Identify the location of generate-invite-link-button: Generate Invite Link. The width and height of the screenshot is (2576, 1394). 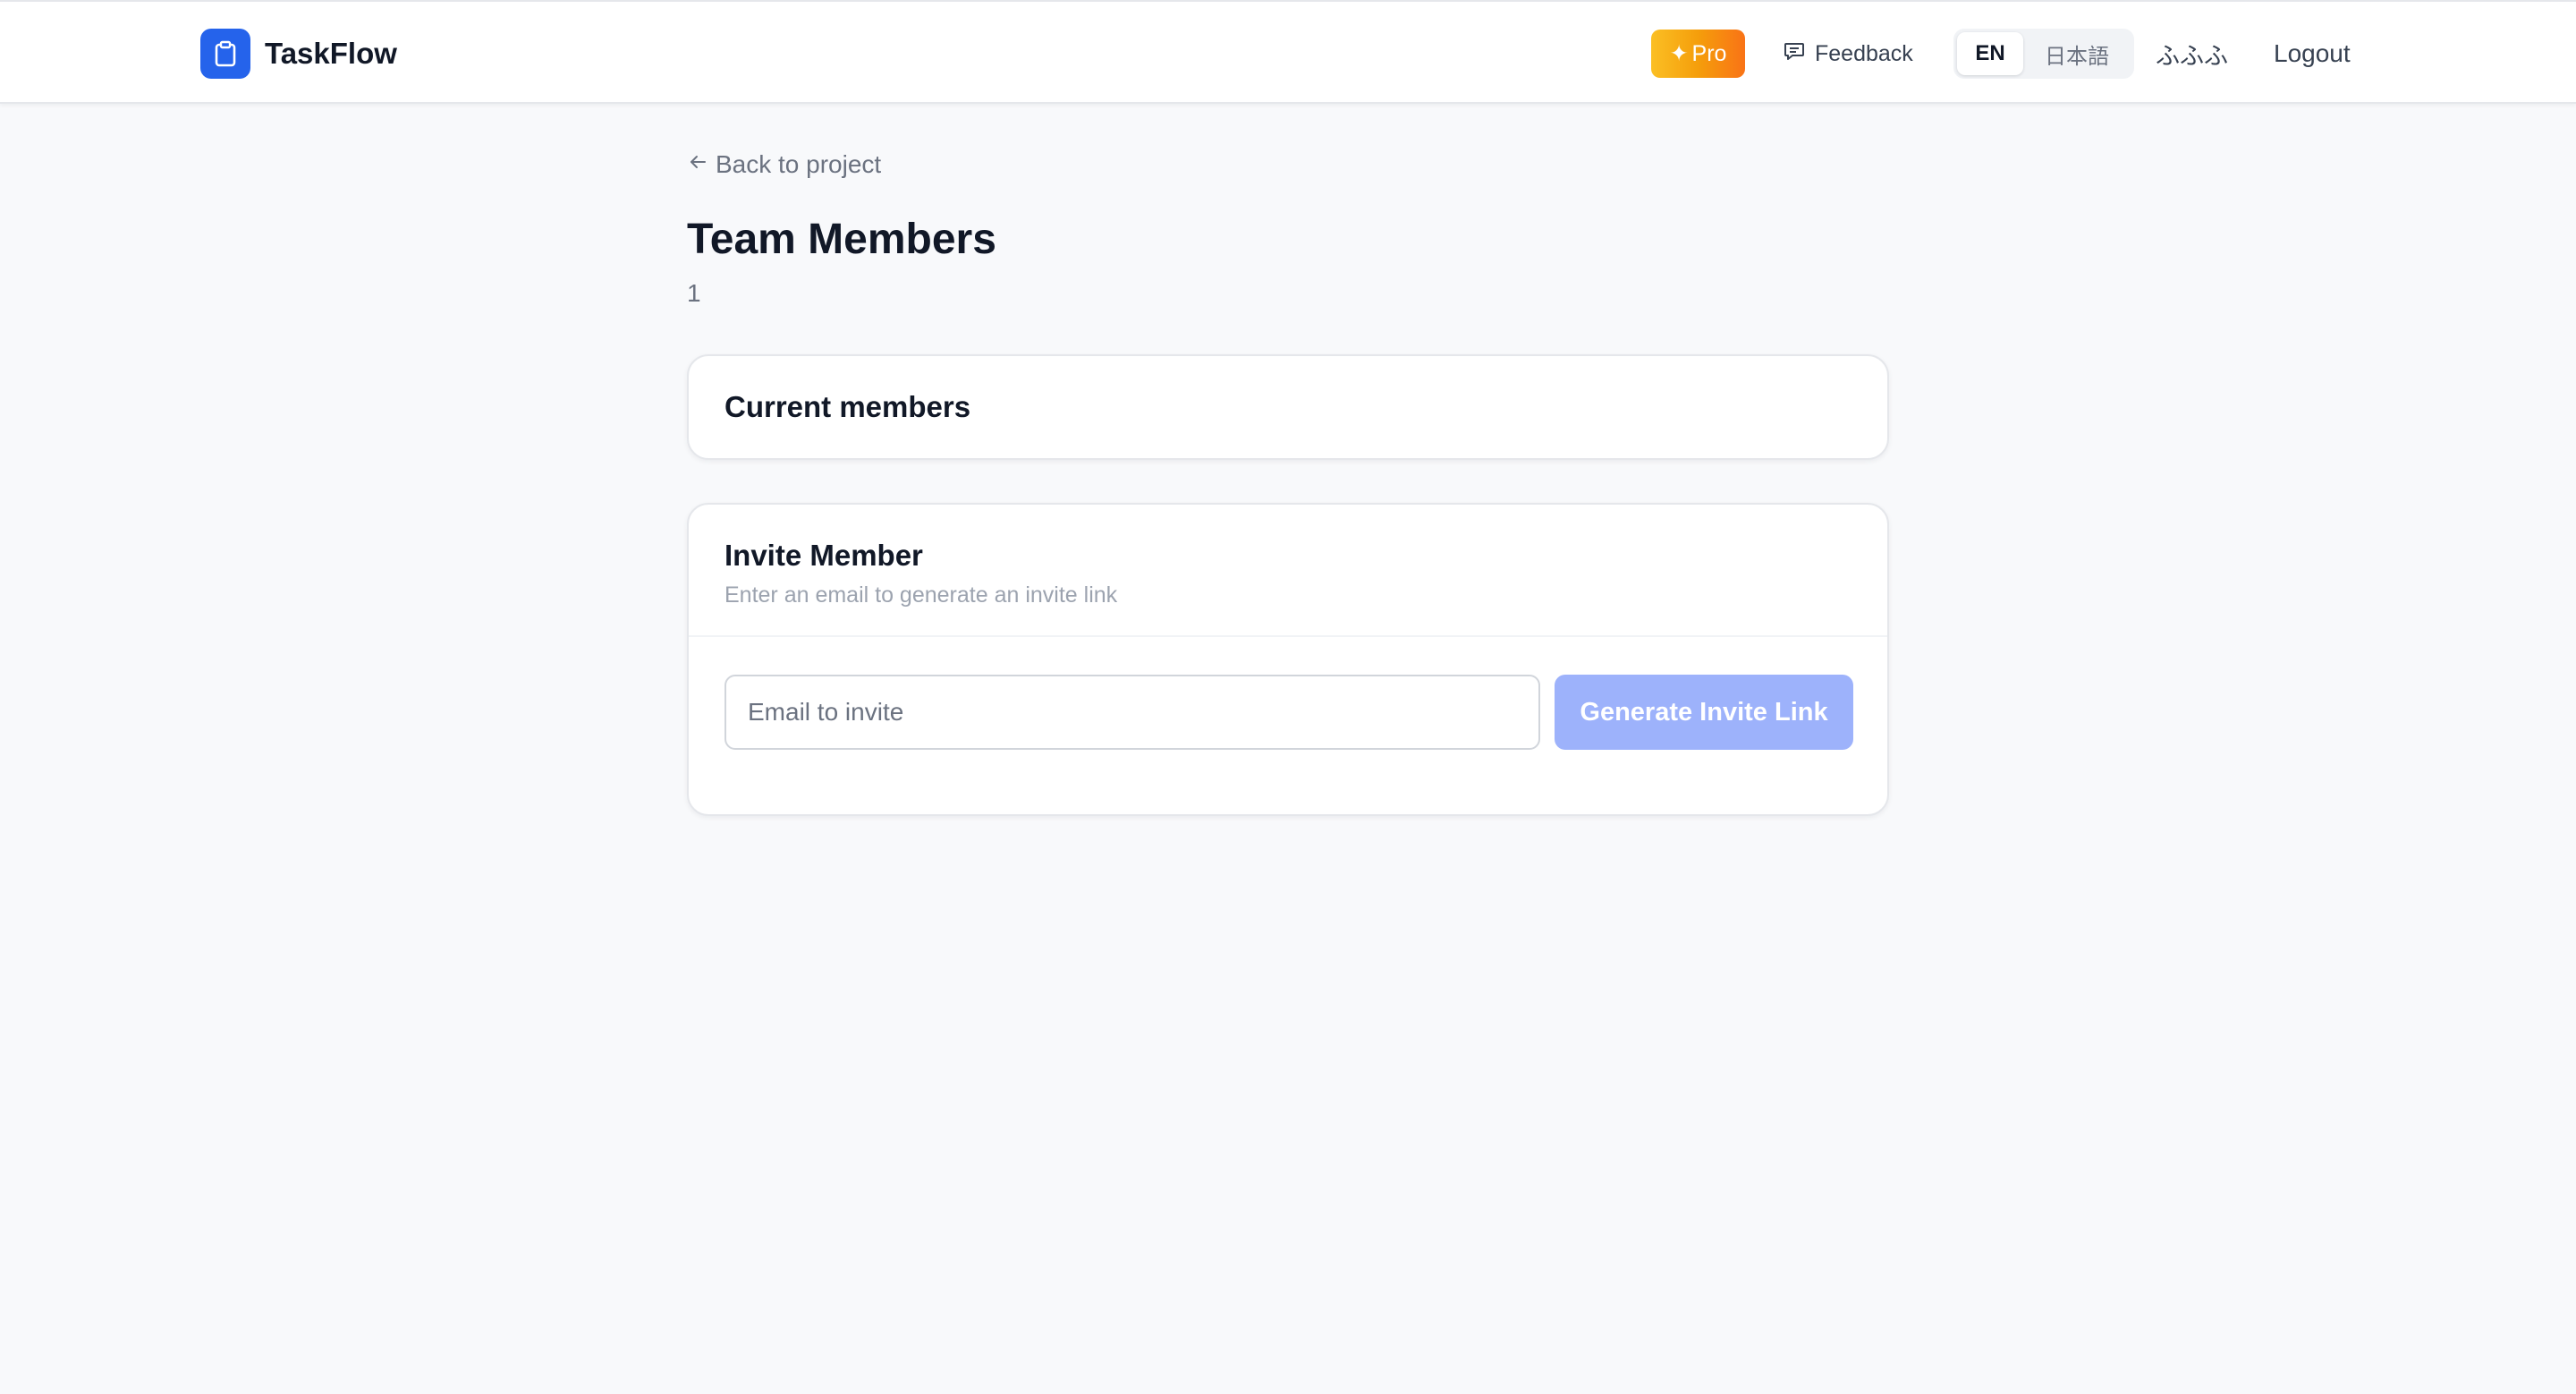
(1704, 712).